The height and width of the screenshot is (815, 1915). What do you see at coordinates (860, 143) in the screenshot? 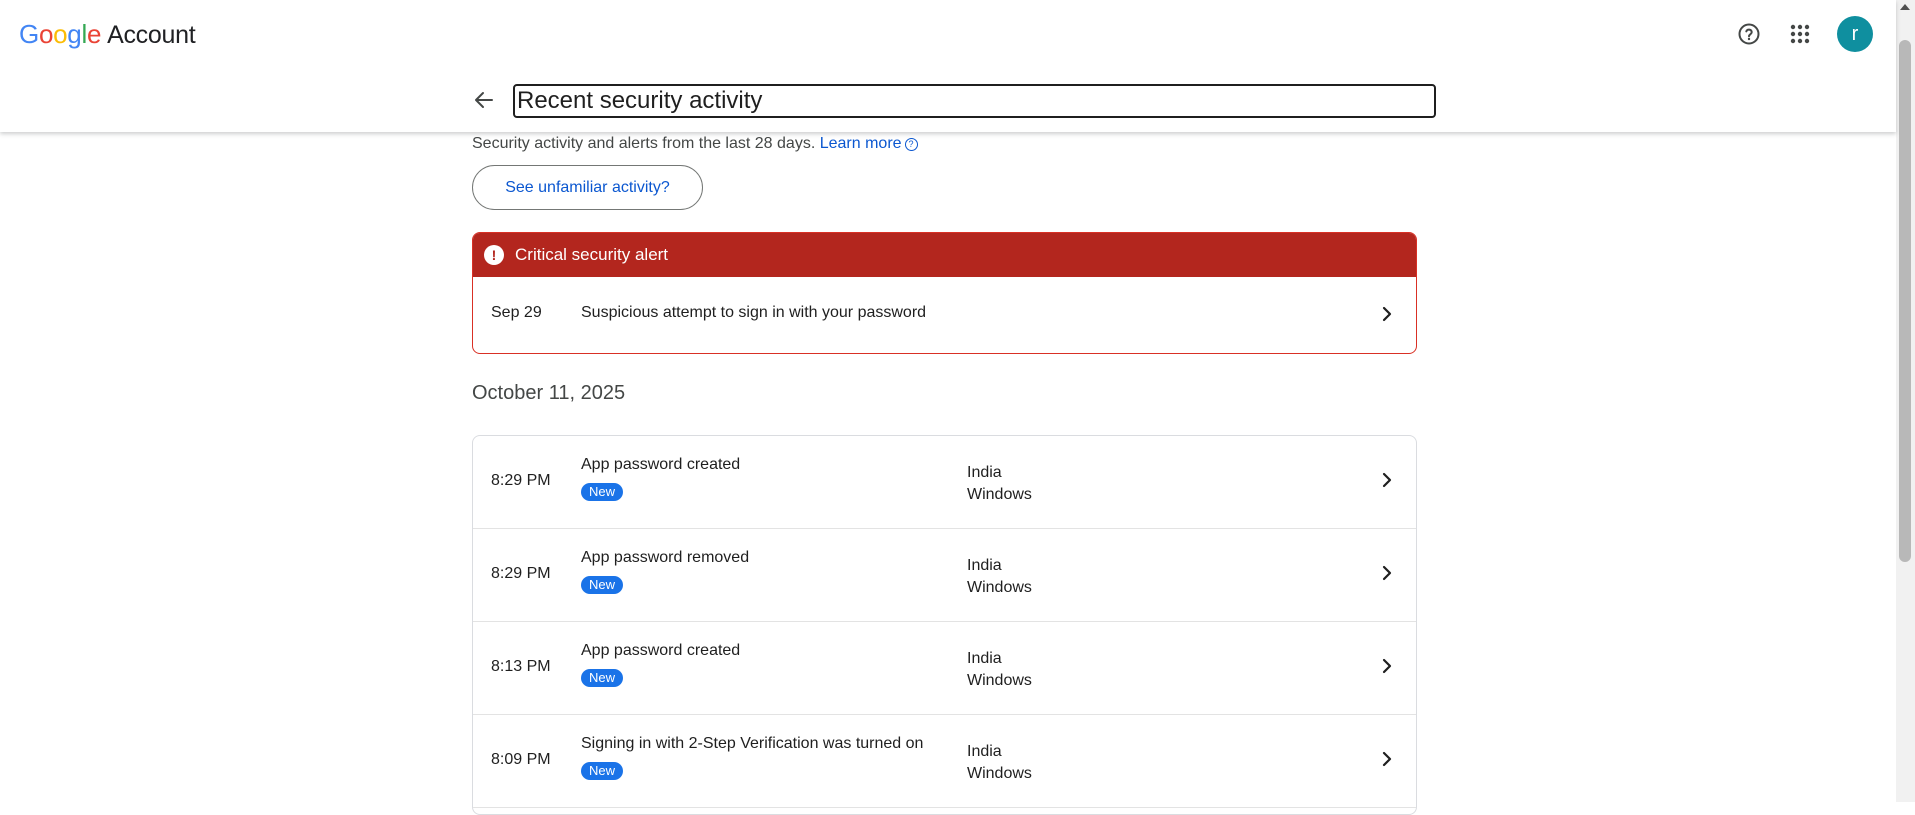
I see `learn-more-label: Learn more` at bounding box center [860, 143].